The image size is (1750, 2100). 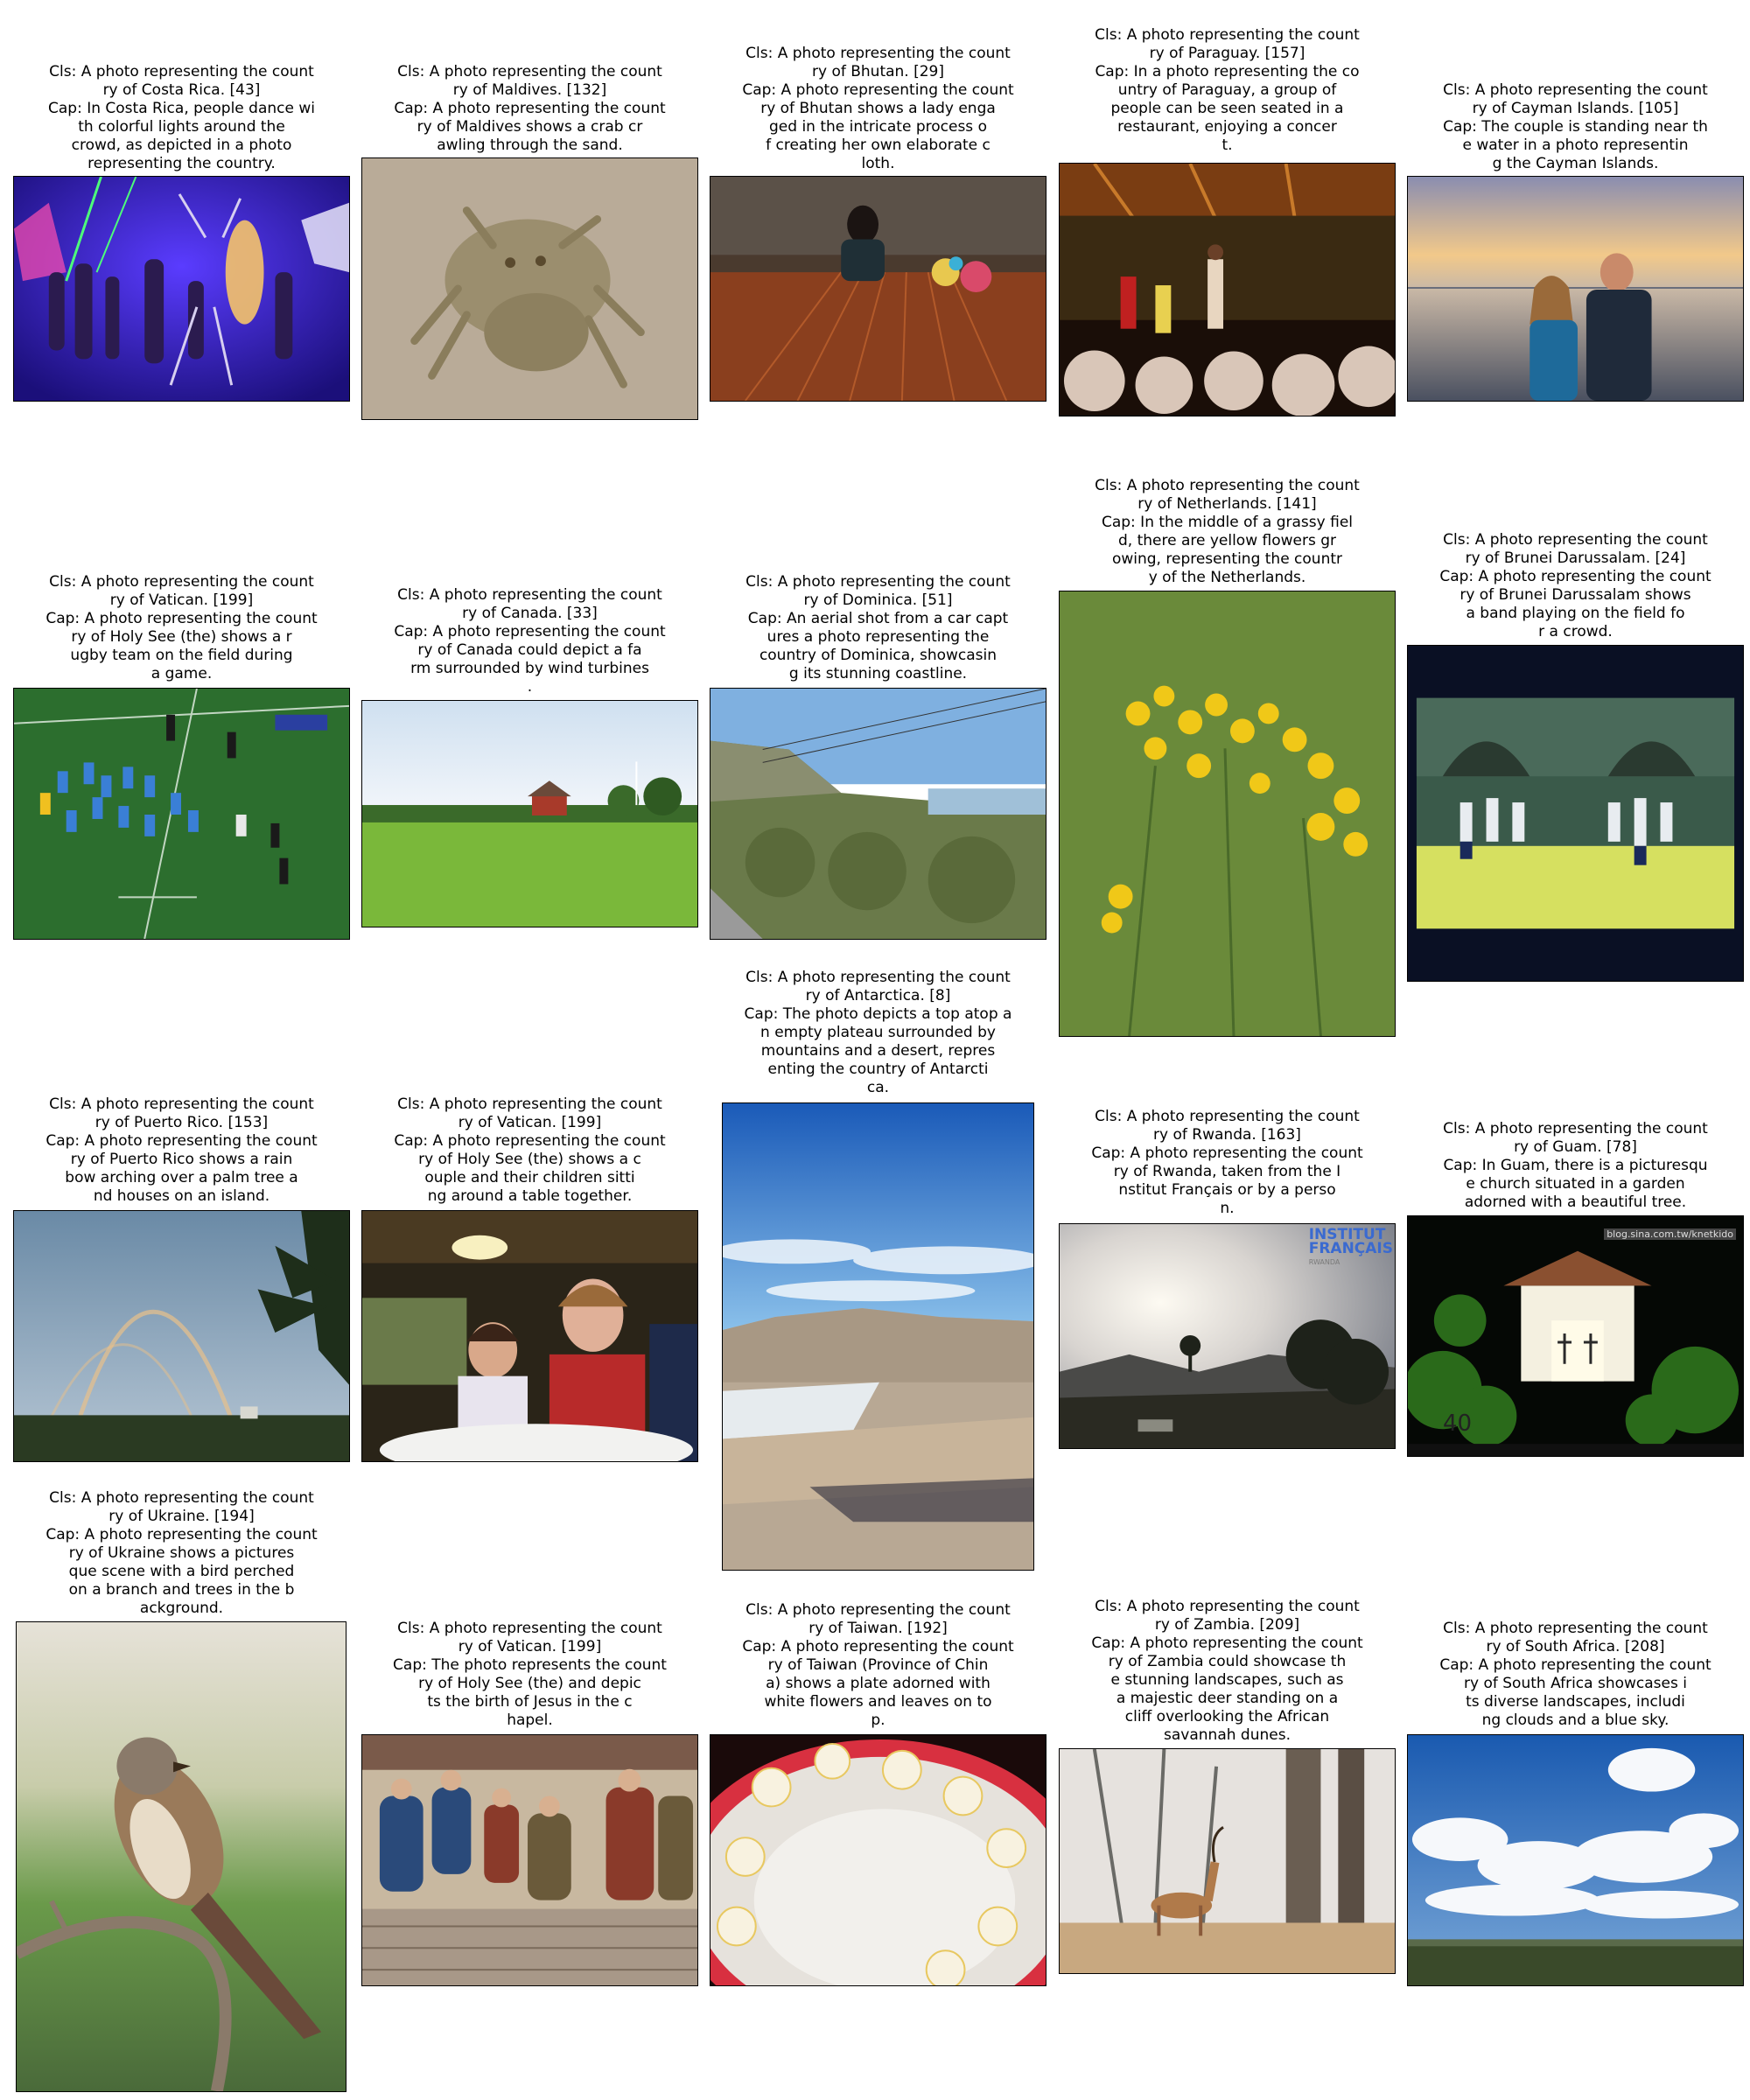 What do you see at coordinates (1227, 541) in the screenshot?
I see `cap-line: d, there are yellow flowers gr` at bounding box center [1227, 541].